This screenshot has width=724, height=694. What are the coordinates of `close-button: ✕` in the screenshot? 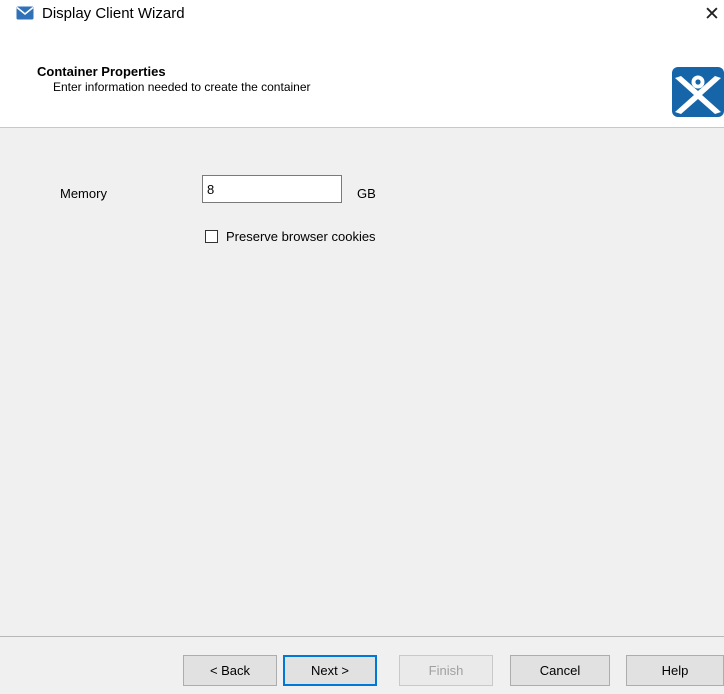 It's located at (712, 15).